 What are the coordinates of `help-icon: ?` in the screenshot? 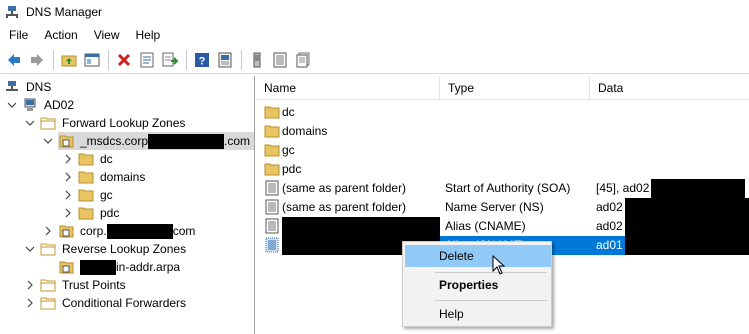 It's located at (202, 60).